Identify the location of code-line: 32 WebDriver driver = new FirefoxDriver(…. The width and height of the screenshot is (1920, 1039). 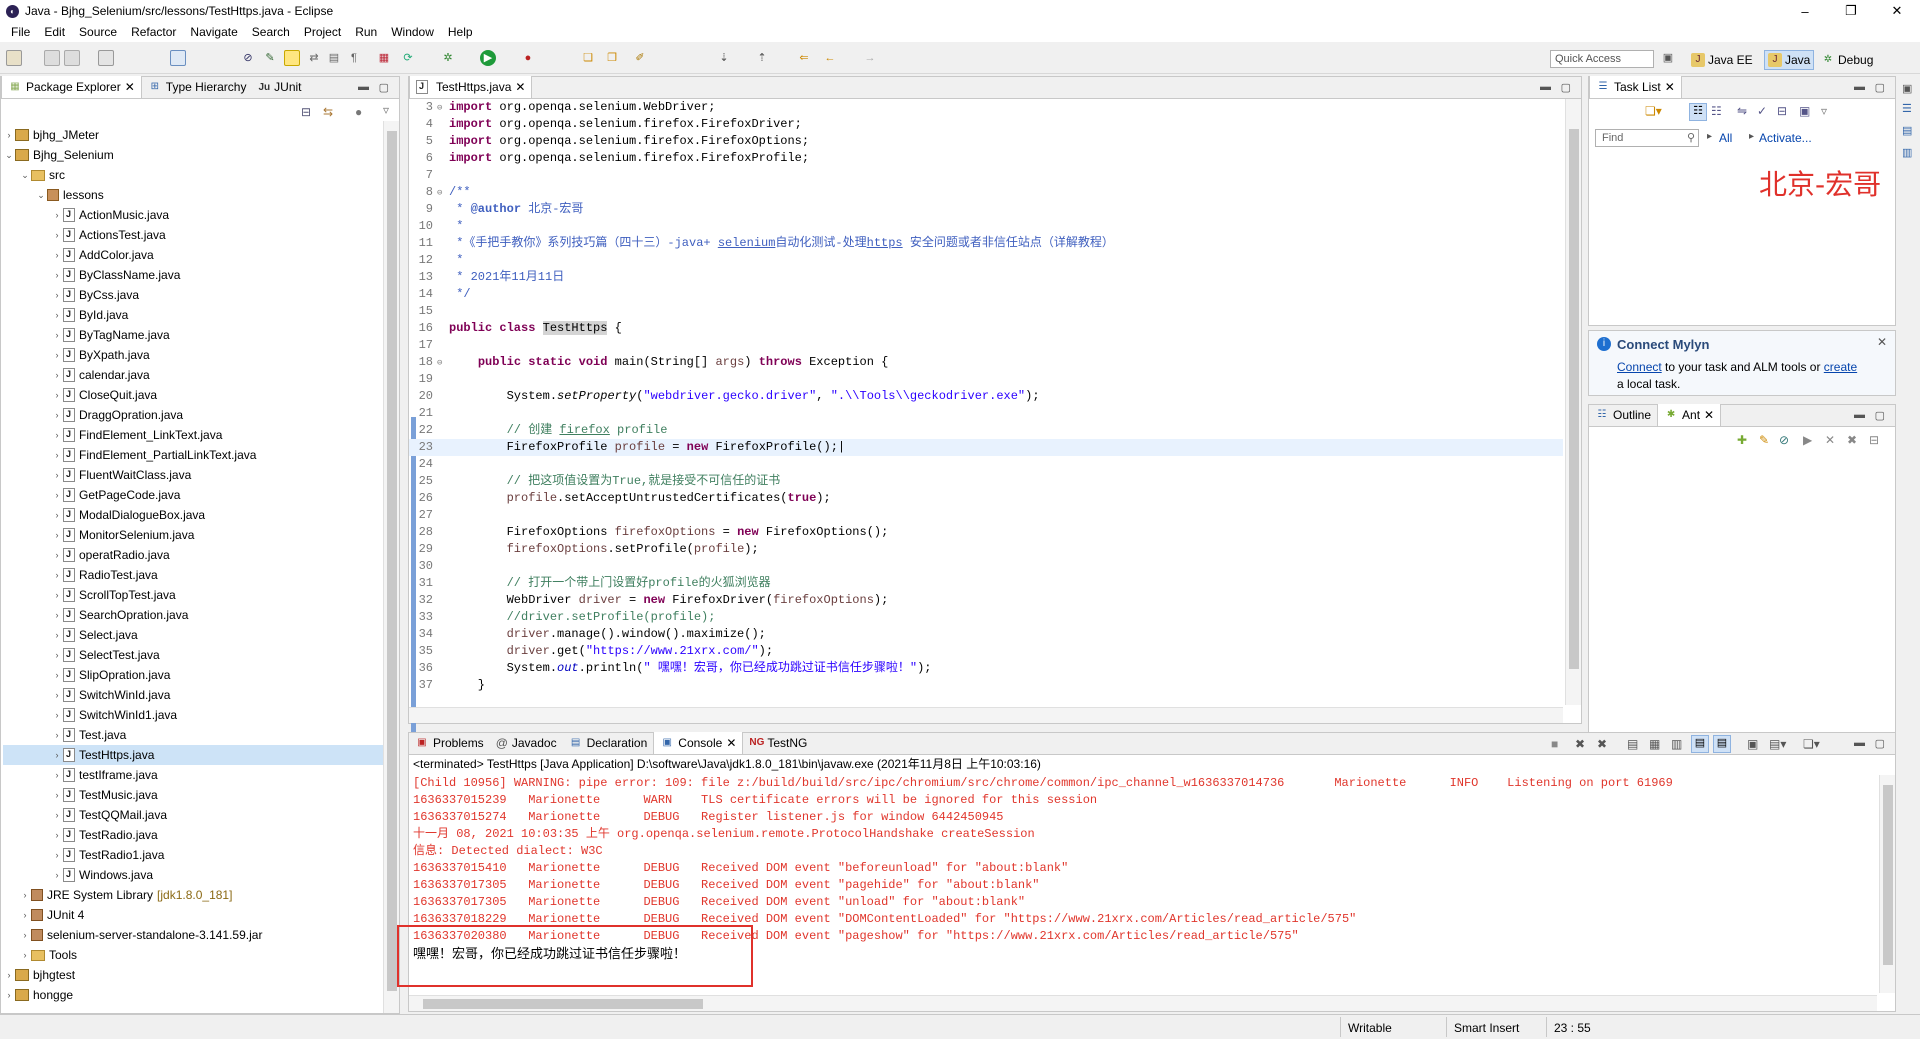
(986, 600).